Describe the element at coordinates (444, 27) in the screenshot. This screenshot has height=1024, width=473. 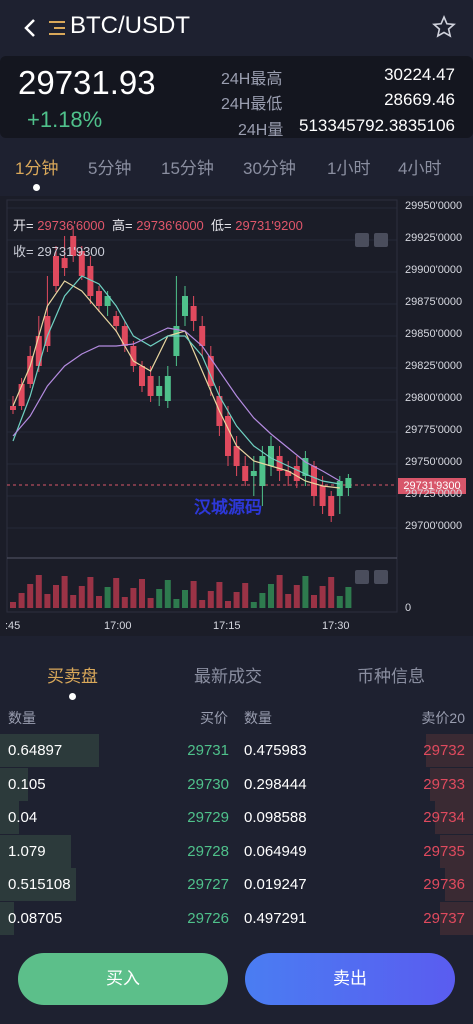
I see `star-outline-icon` at that location.